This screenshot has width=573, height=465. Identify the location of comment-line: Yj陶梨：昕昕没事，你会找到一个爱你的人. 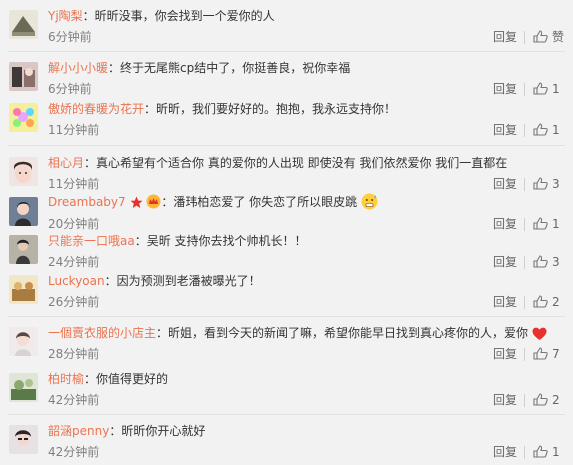
(161, 16).